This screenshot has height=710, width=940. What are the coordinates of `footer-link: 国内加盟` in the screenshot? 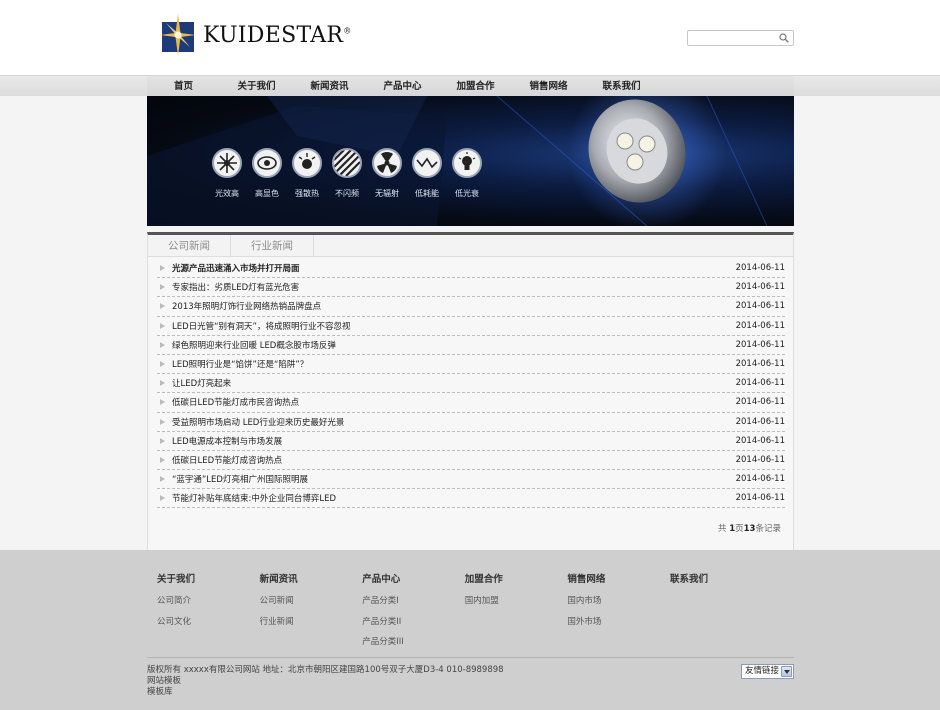 It's located at (516, 600).